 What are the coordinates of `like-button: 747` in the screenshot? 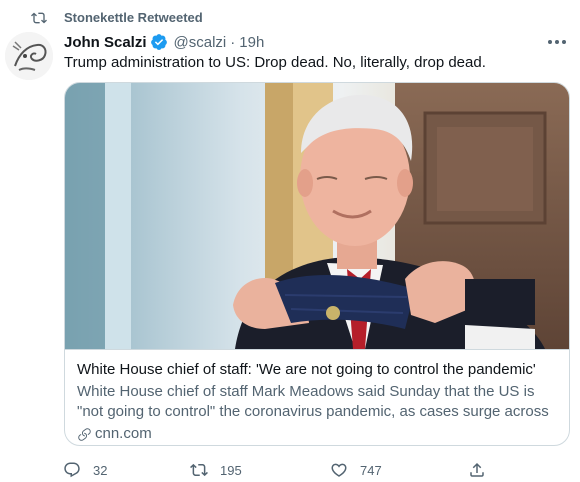 It's located at (356, 470).